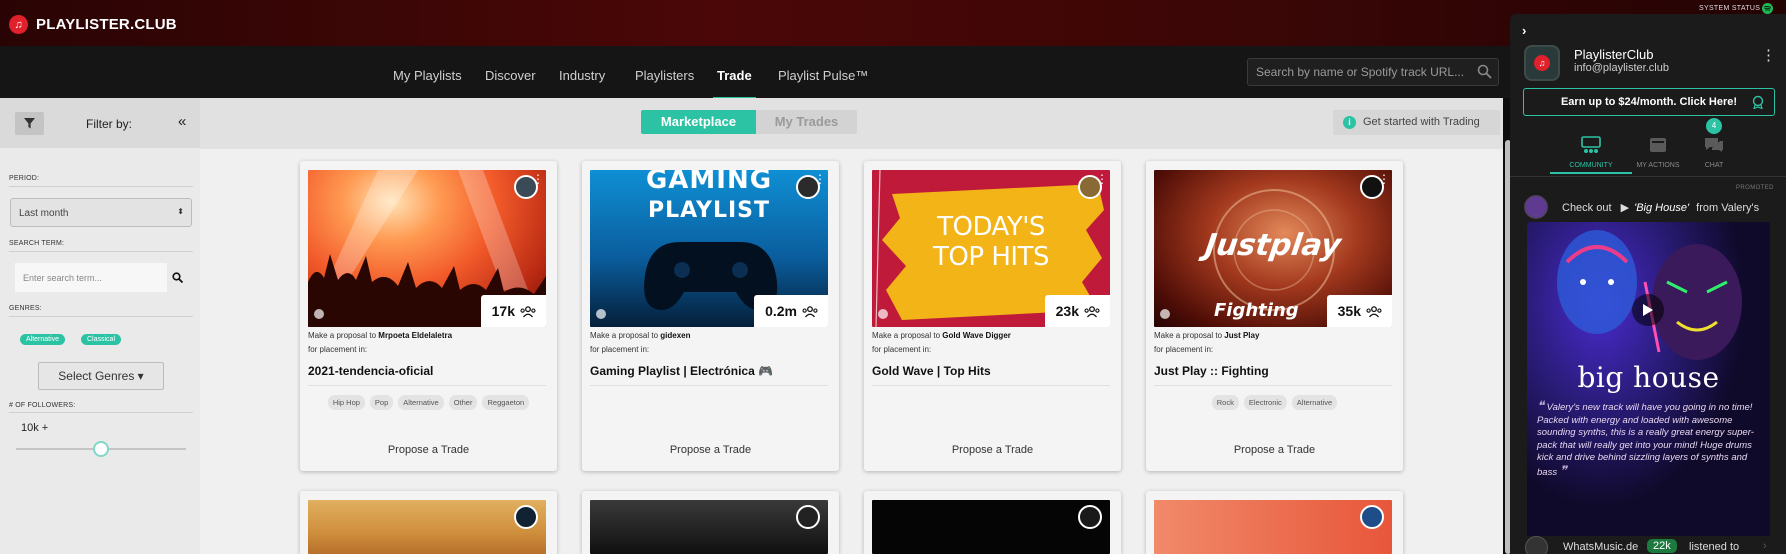  What do you see at coordinates (1625, 208) in the screenshot?
I see `play-icon: ▶` at bounding box center [1625, 208].